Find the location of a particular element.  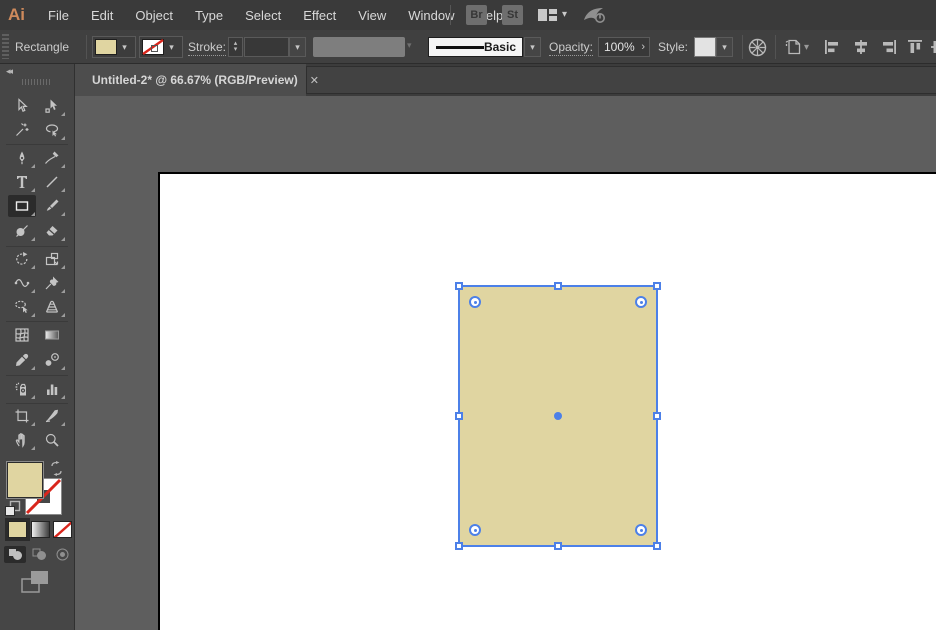

fill-color-dropdown: ▾ is located at coordinates (114, 47).